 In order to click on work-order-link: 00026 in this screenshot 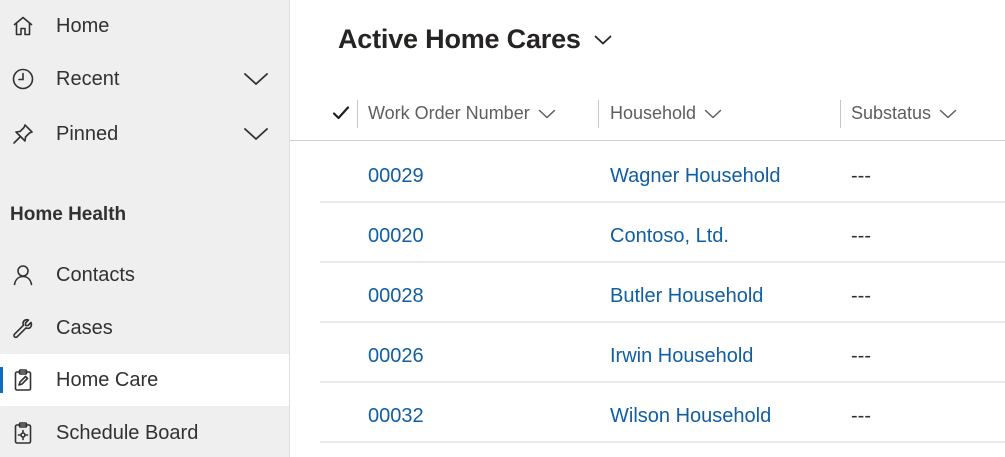, I will do `click(396, 356)`.